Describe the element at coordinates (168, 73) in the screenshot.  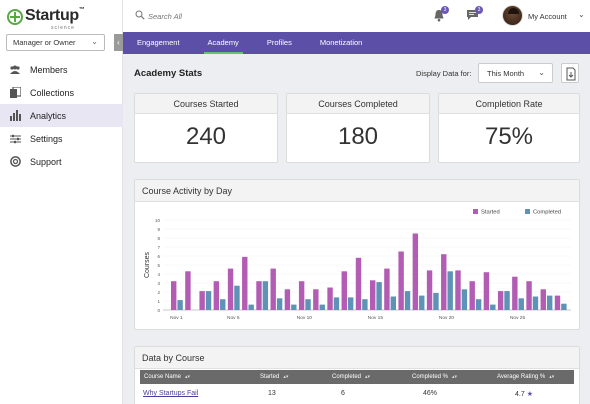
I see `page-title: Academy Stats` at that location.